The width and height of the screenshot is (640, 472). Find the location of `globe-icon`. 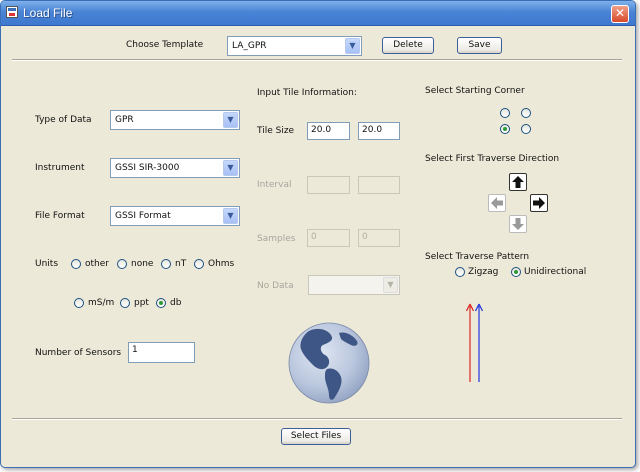

globe-icon is located at coordinates (329, 363).